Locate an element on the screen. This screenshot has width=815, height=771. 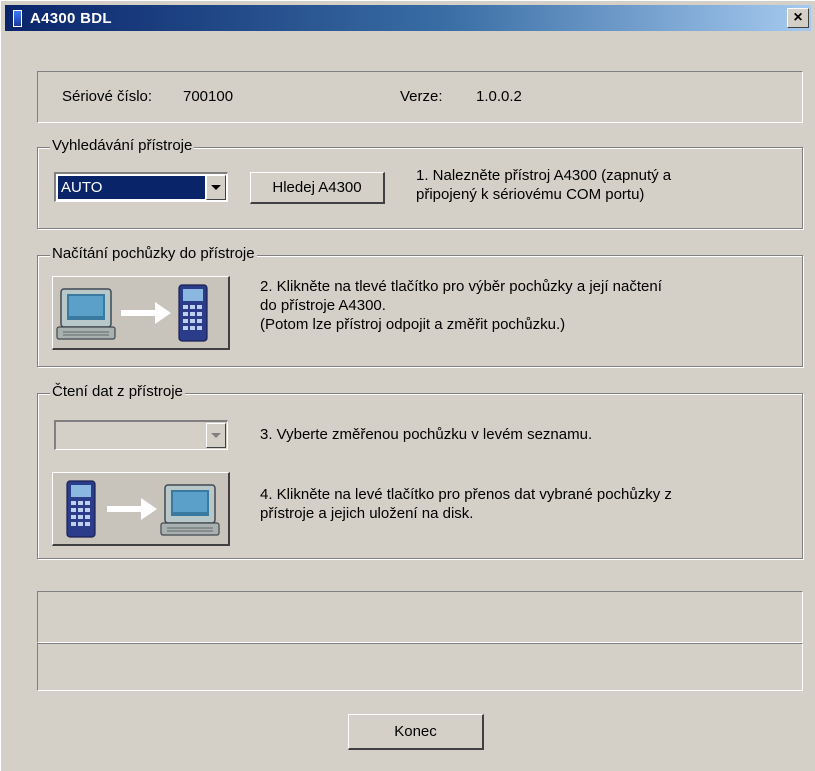
load-route-button is located at coordinates (141, 313).